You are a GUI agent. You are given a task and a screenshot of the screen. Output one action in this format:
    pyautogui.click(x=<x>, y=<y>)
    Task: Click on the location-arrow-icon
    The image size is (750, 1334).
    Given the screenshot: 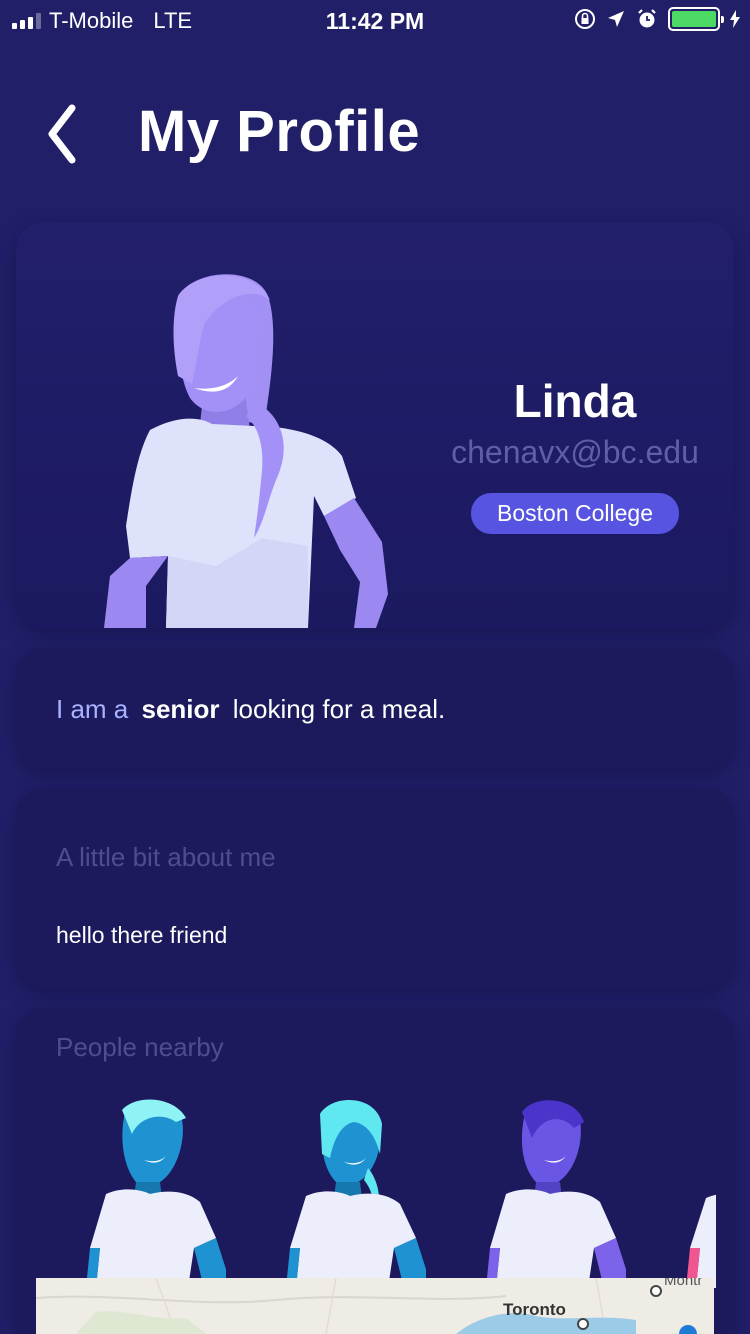 What is the action you would take?
    pyautogui.click(x=616, y=19)
    